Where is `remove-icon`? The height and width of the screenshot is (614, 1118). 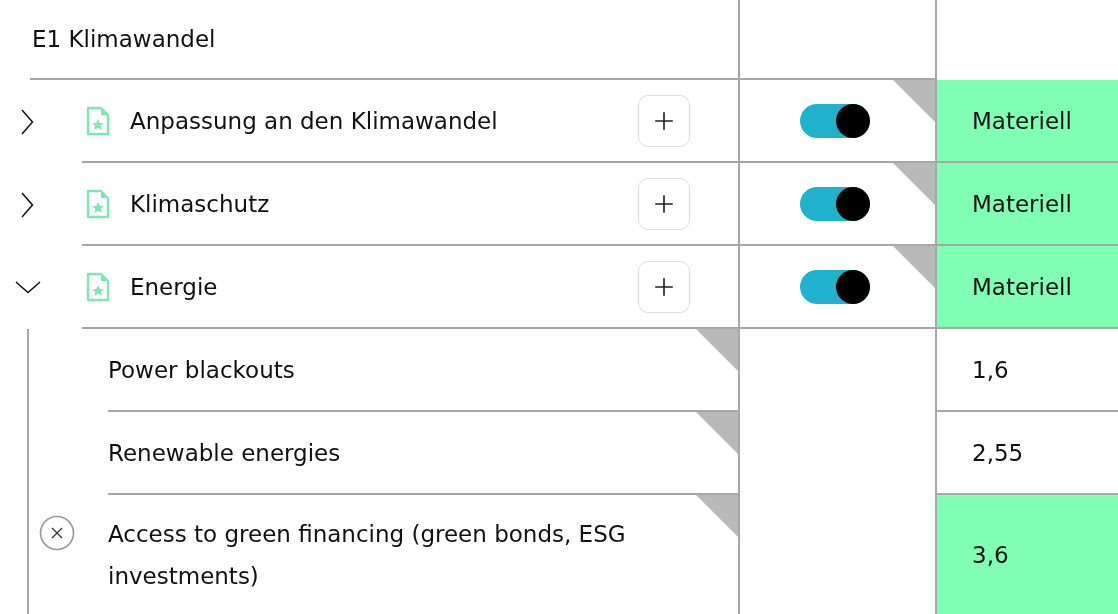 remove-icon is located at coordinates (57, 533).